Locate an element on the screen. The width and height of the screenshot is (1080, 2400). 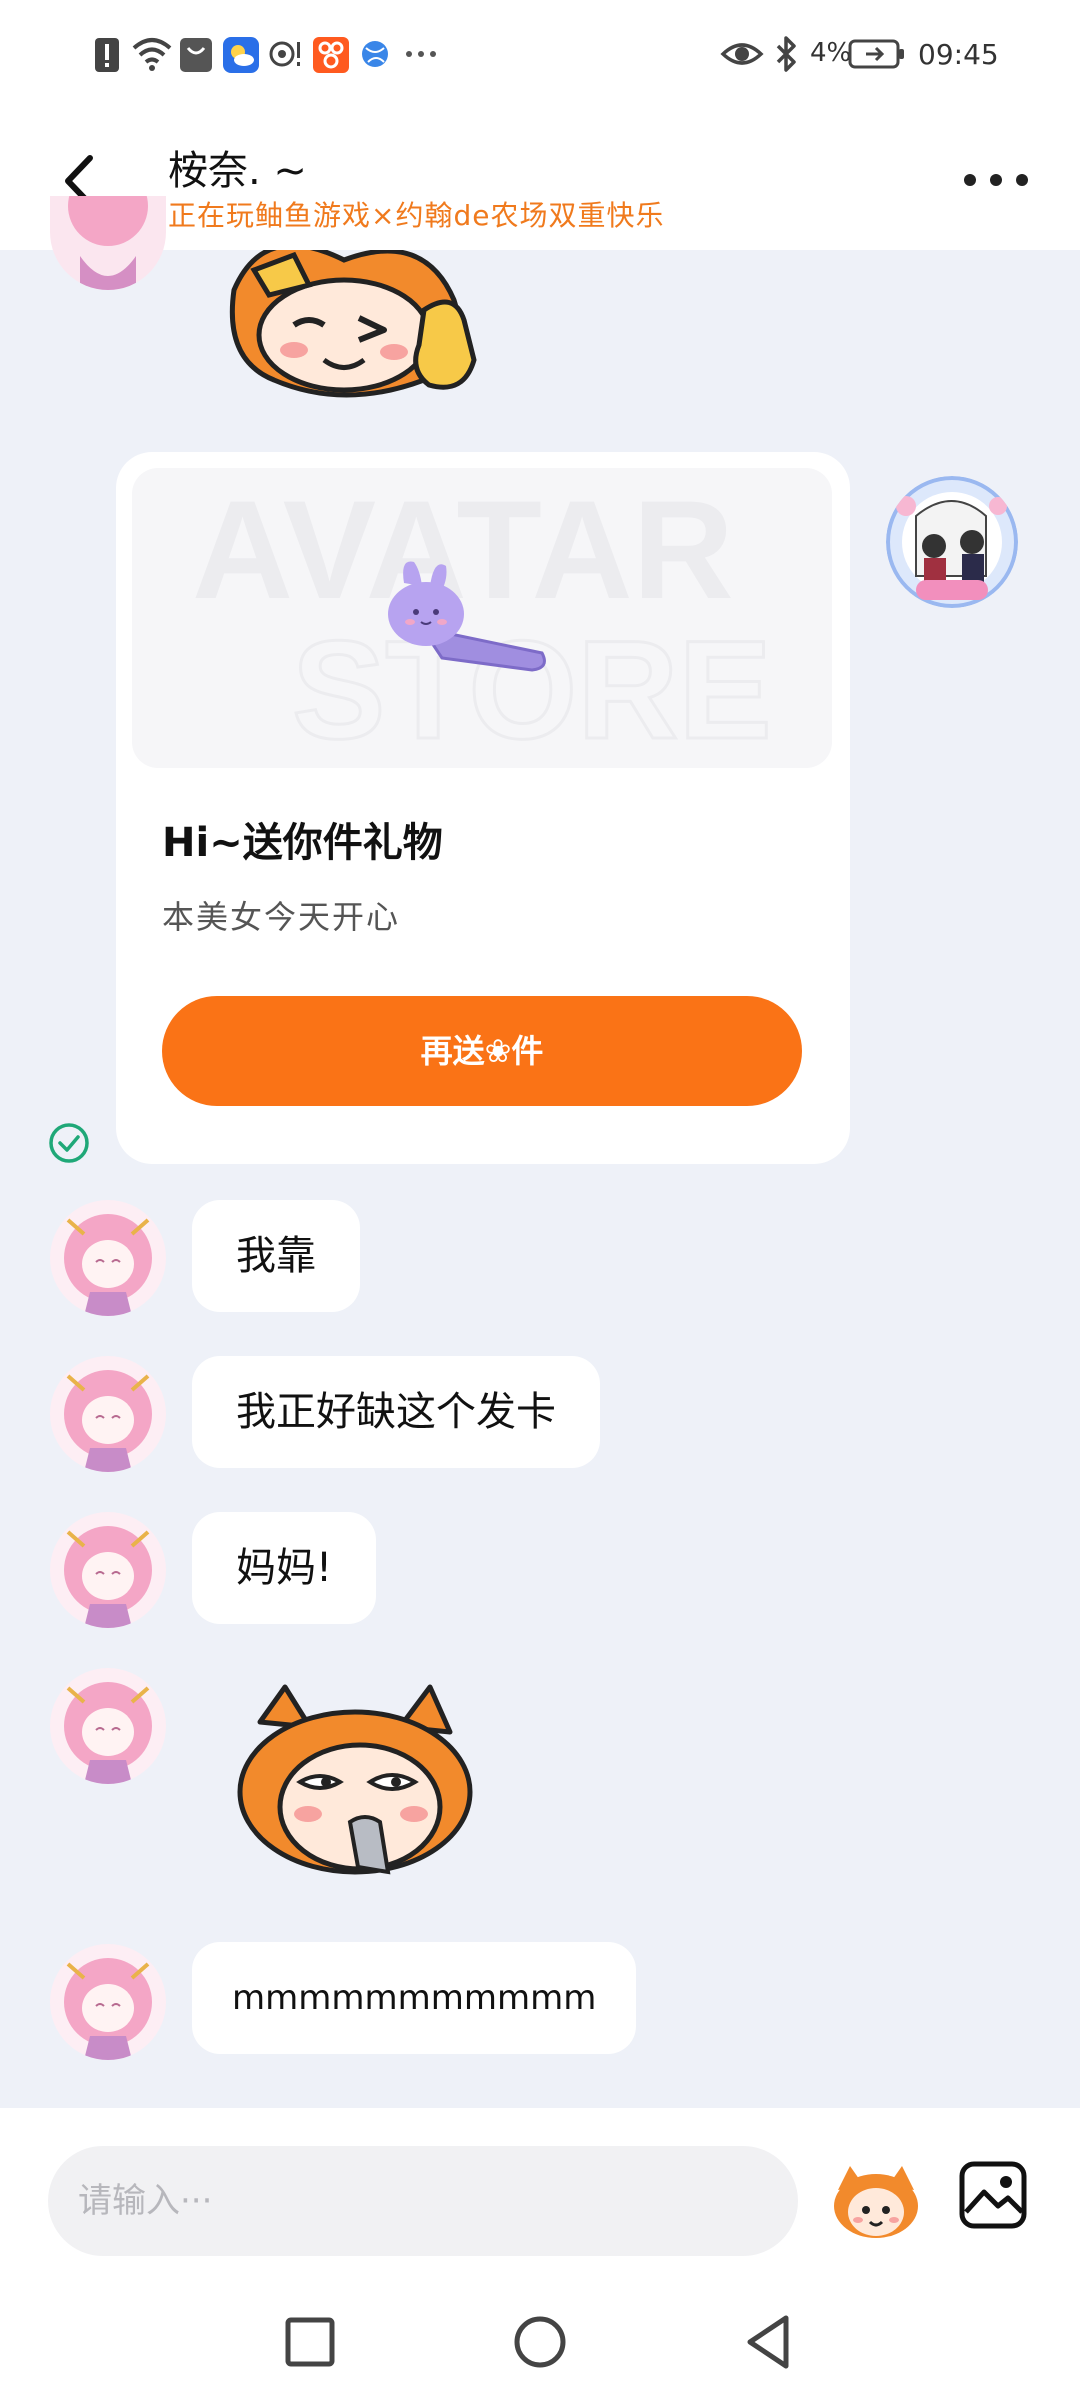
gift-description: 本美女今天开心 is located at coordinates (281, 917).